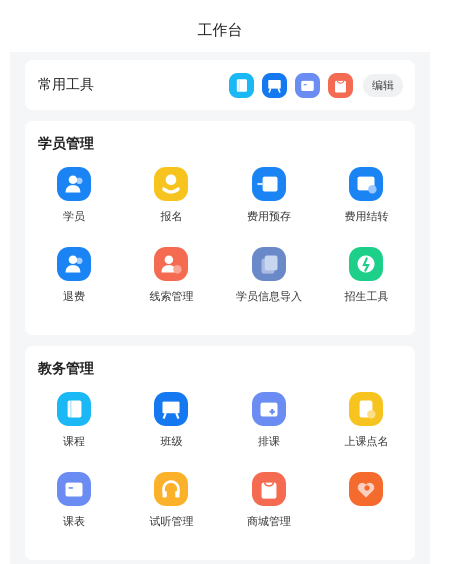 The width and height of the screenshot is (451, 564). I want to click on tool-label: 班级, so click(171, 441).